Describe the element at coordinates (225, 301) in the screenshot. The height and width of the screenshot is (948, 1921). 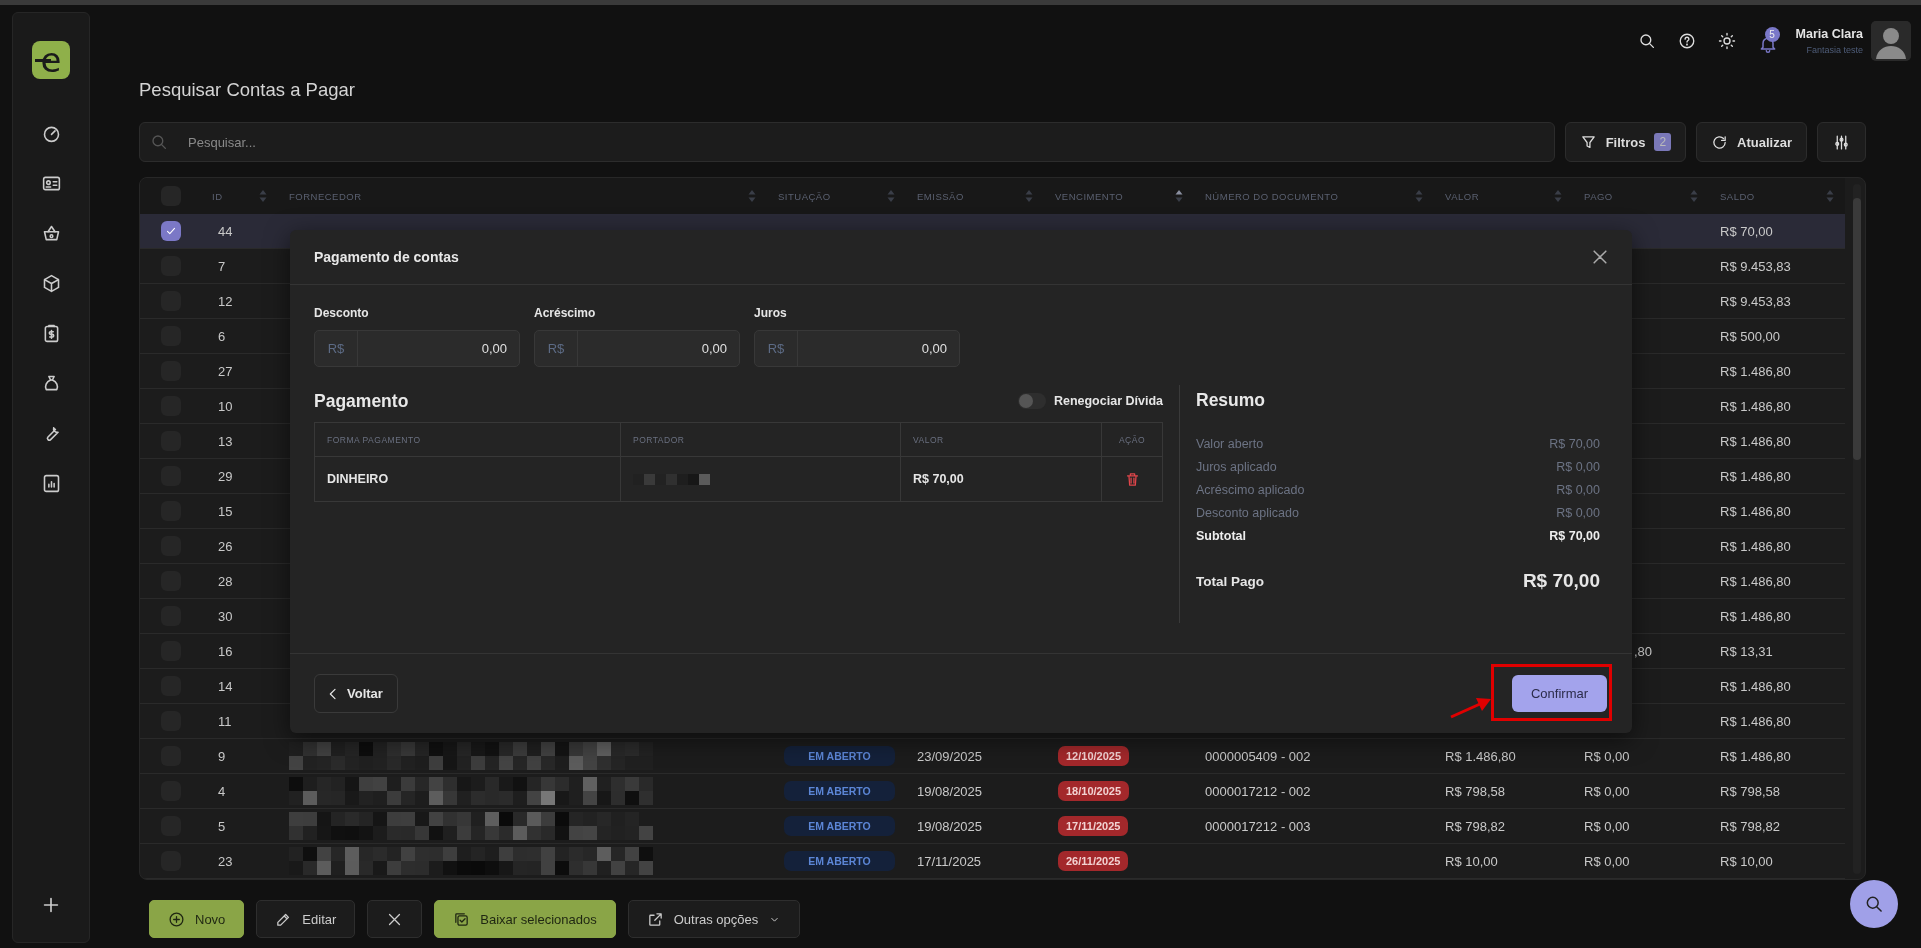
I see `table-cell: 12` at that location.